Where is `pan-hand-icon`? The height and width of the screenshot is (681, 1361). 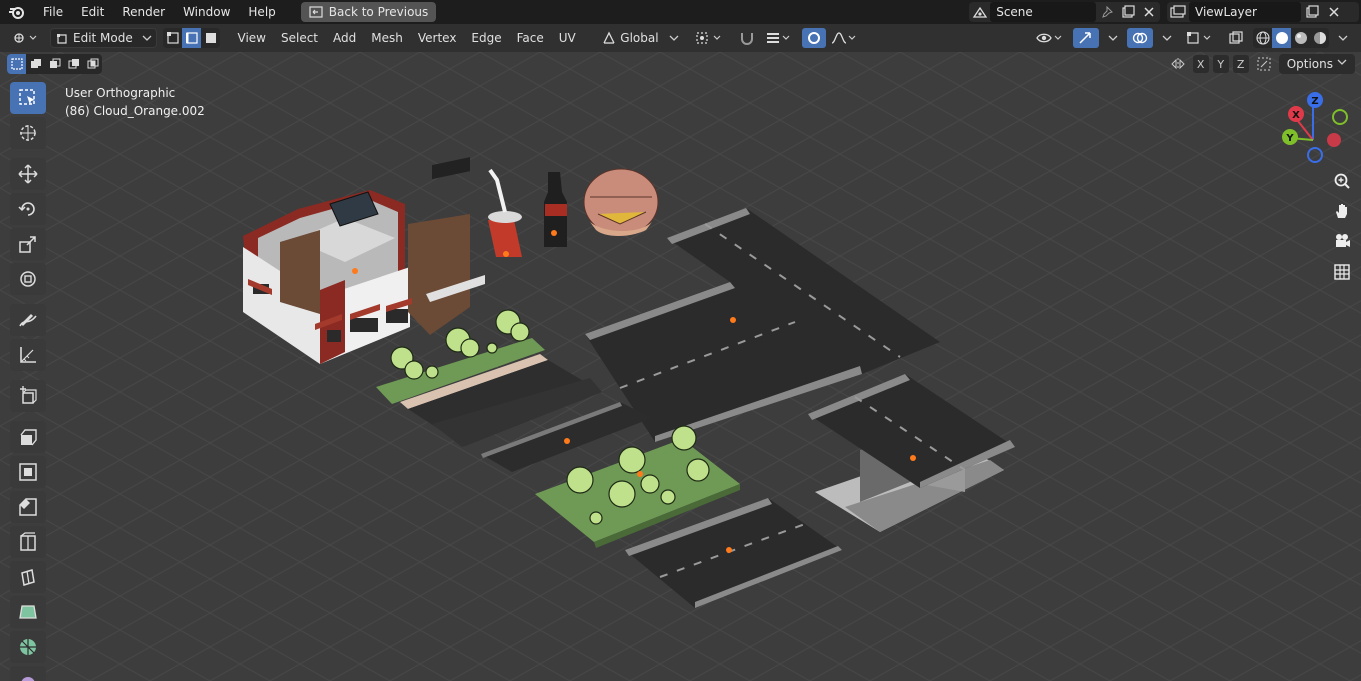
pan-hand-icon is located at coordinates (1342, 211).